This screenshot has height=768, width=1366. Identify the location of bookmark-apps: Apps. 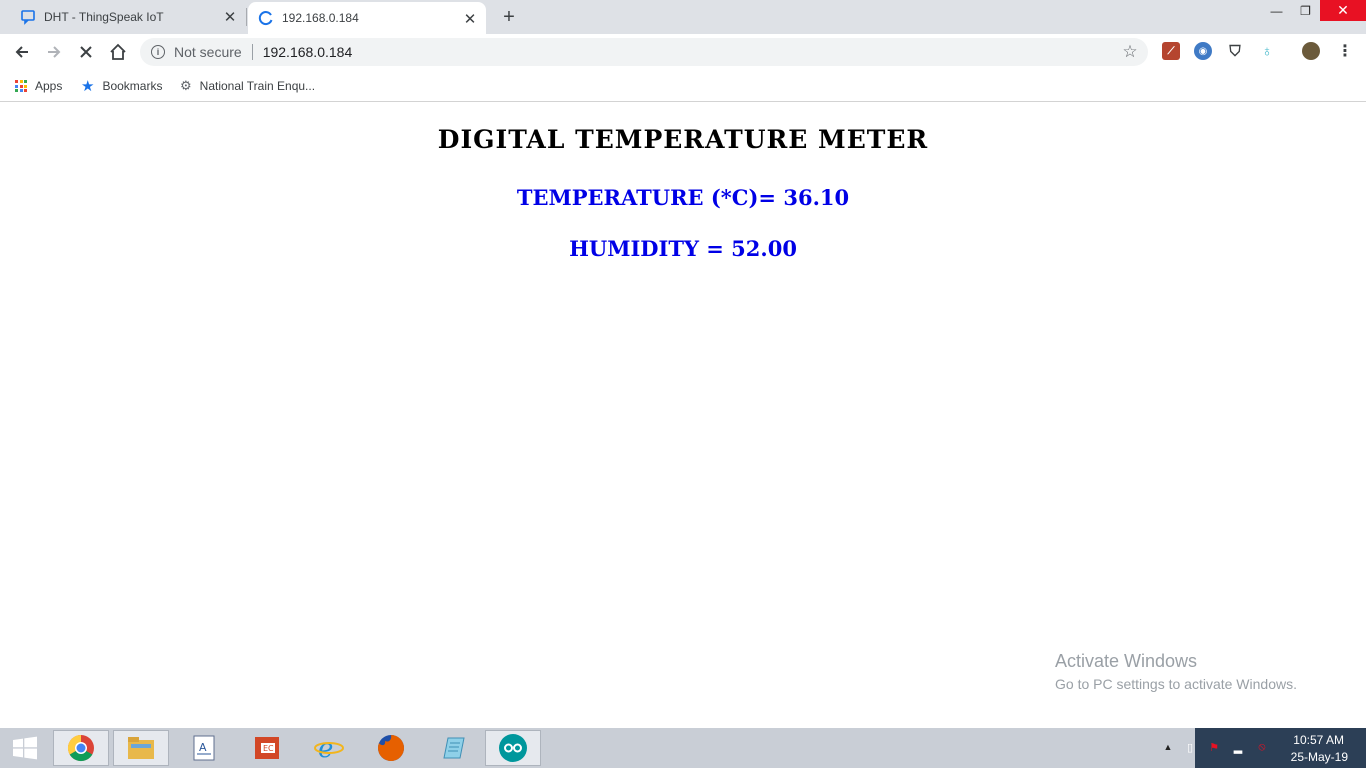
(38, 86).